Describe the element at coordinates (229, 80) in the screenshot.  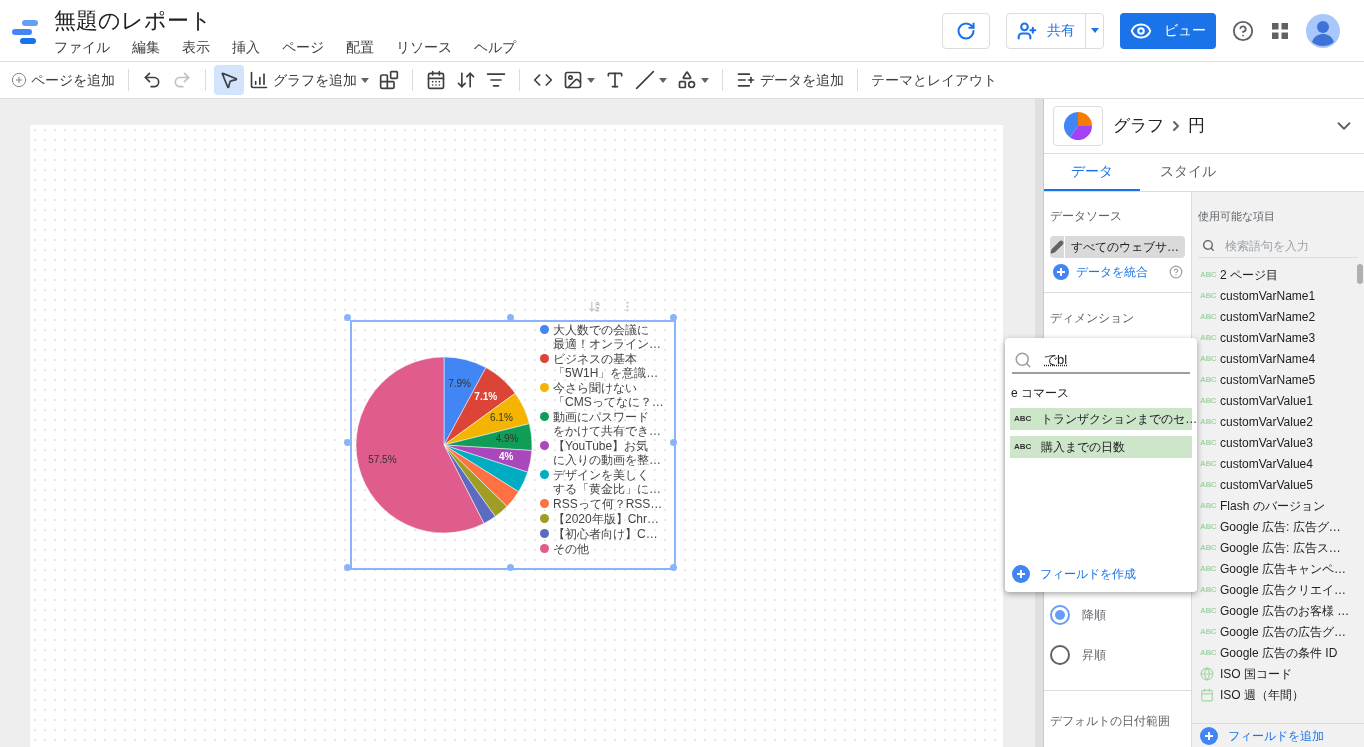
I see `toolbar-icon-button` at that location.